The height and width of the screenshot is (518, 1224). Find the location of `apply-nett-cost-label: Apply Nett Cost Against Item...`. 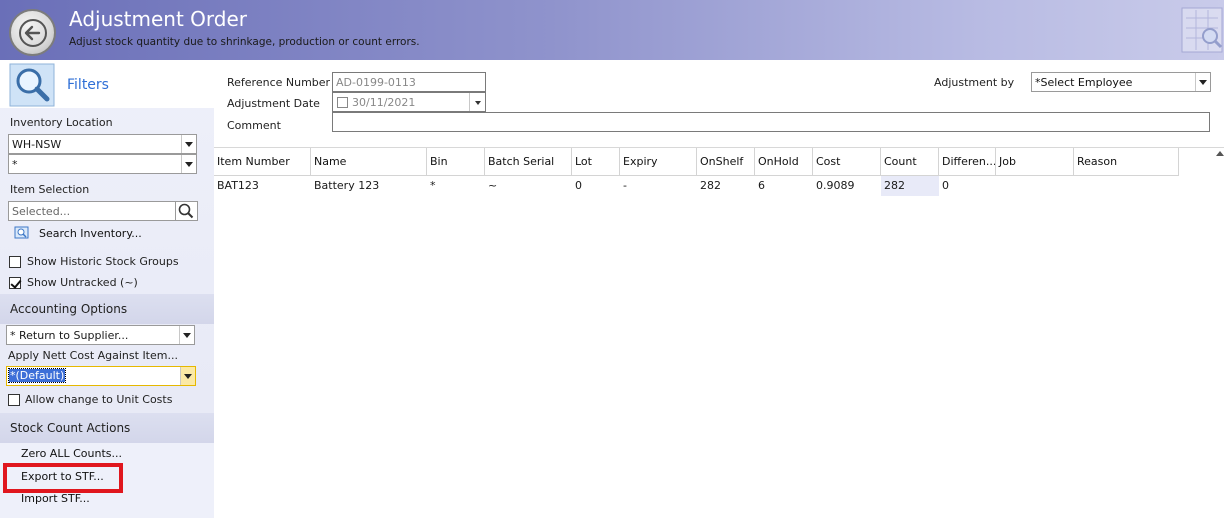

apply-nett-cost-label: Apply Nett Cost Against Item... is located at coordinates (93, 355).